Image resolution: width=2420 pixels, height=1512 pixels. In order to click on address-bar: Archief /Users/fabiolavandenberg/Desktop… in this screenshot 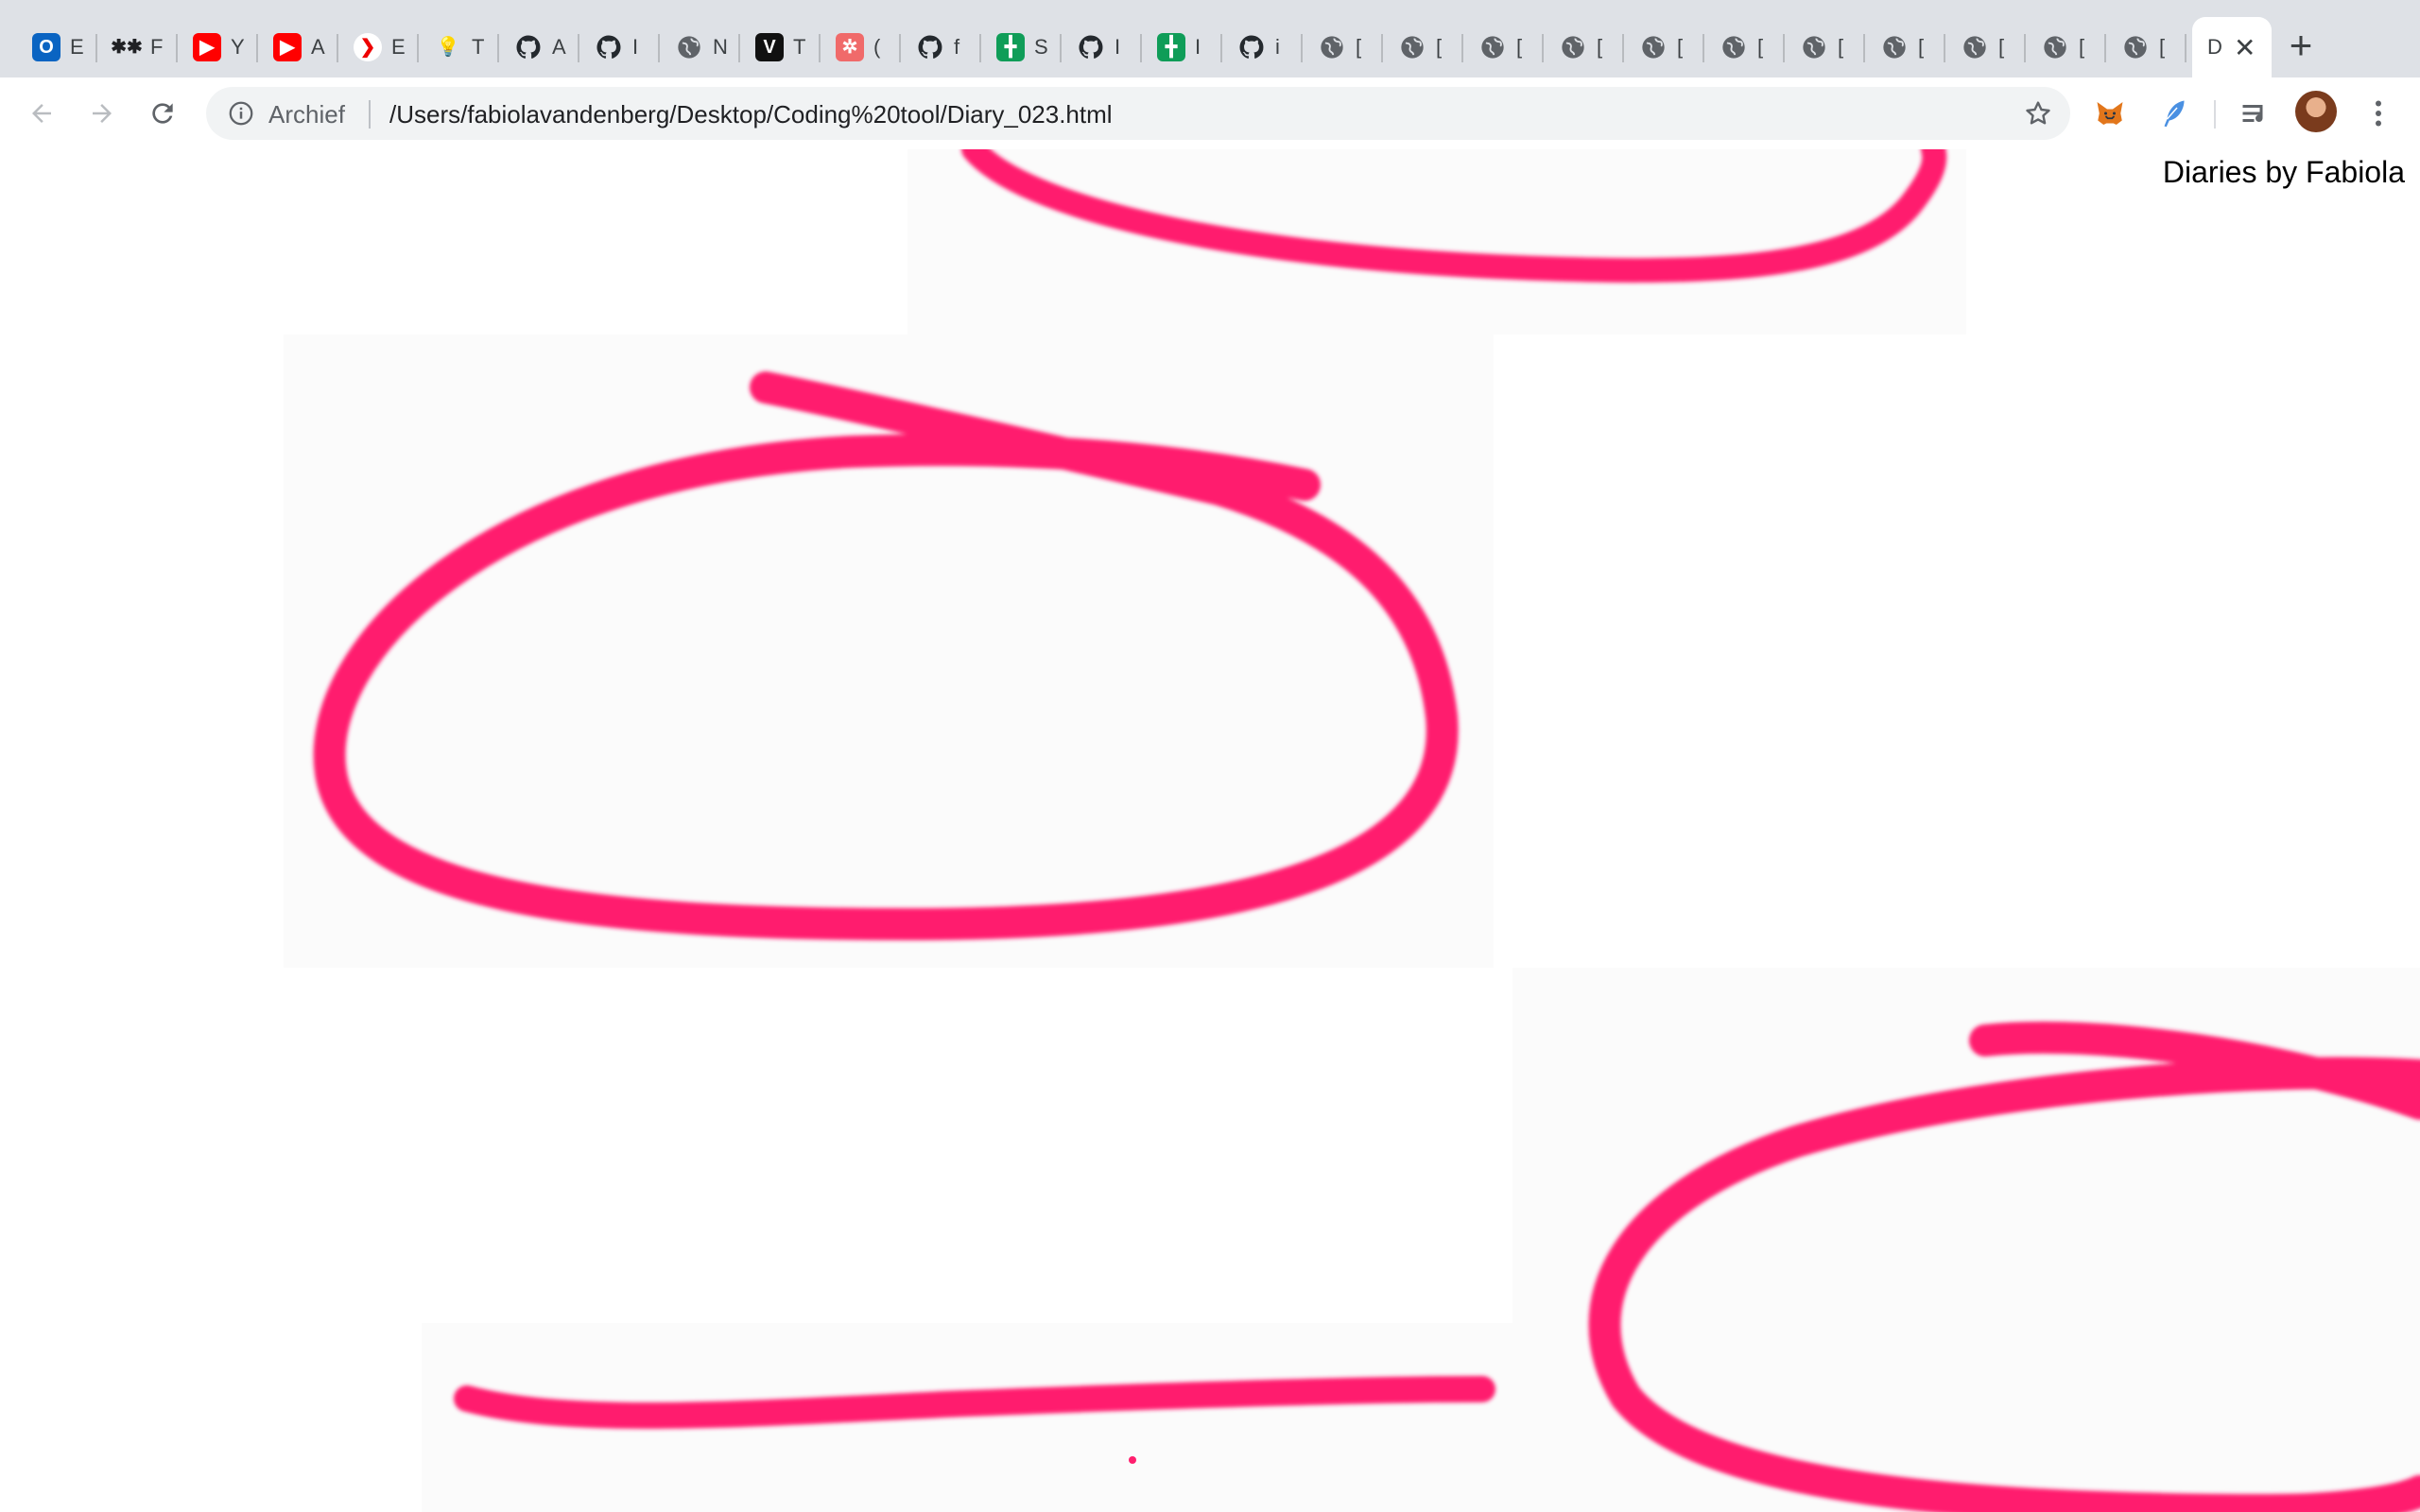, I will do `click(1138, 113)`.